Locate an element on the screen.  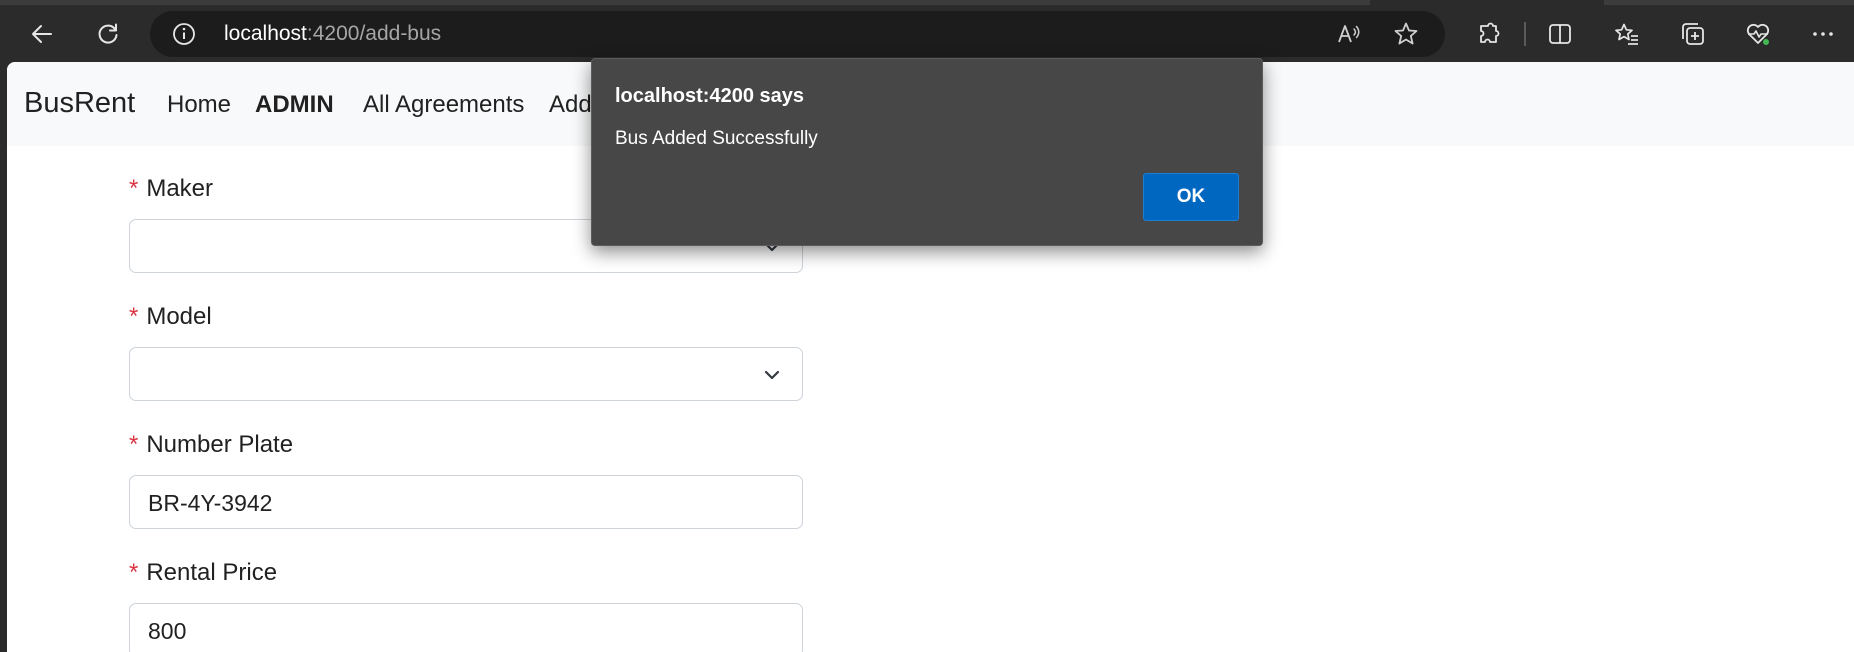
browser-essentials-icon is located at coordinates (1758, 34).